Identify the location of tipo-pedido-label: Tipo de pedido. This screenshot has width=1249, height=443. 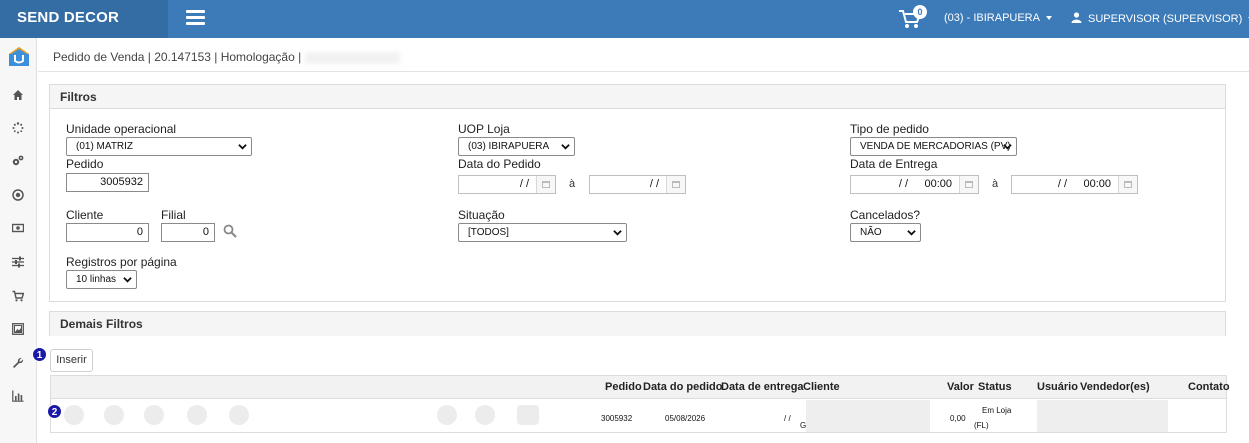
(889, 129).